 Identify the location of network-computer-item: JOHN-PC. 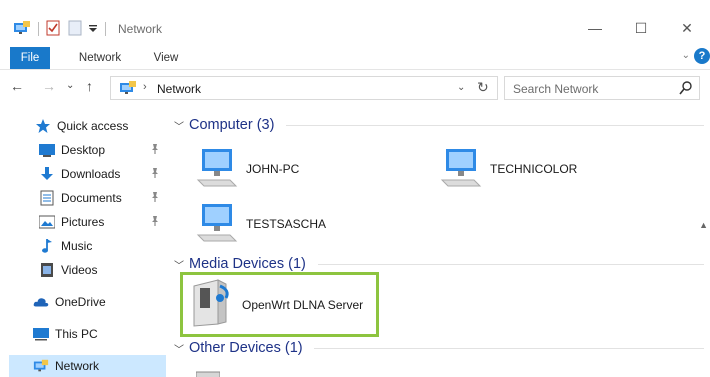
(247, 168).